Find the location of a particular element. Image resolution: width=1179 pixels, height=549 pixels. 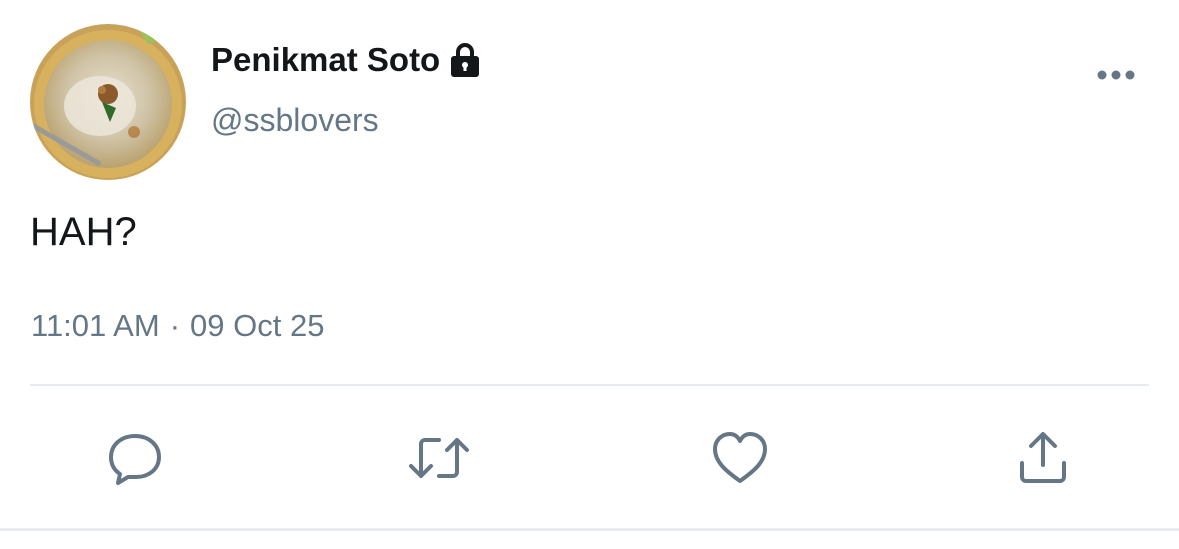

retweet-button is located at coordinates (439, 458).